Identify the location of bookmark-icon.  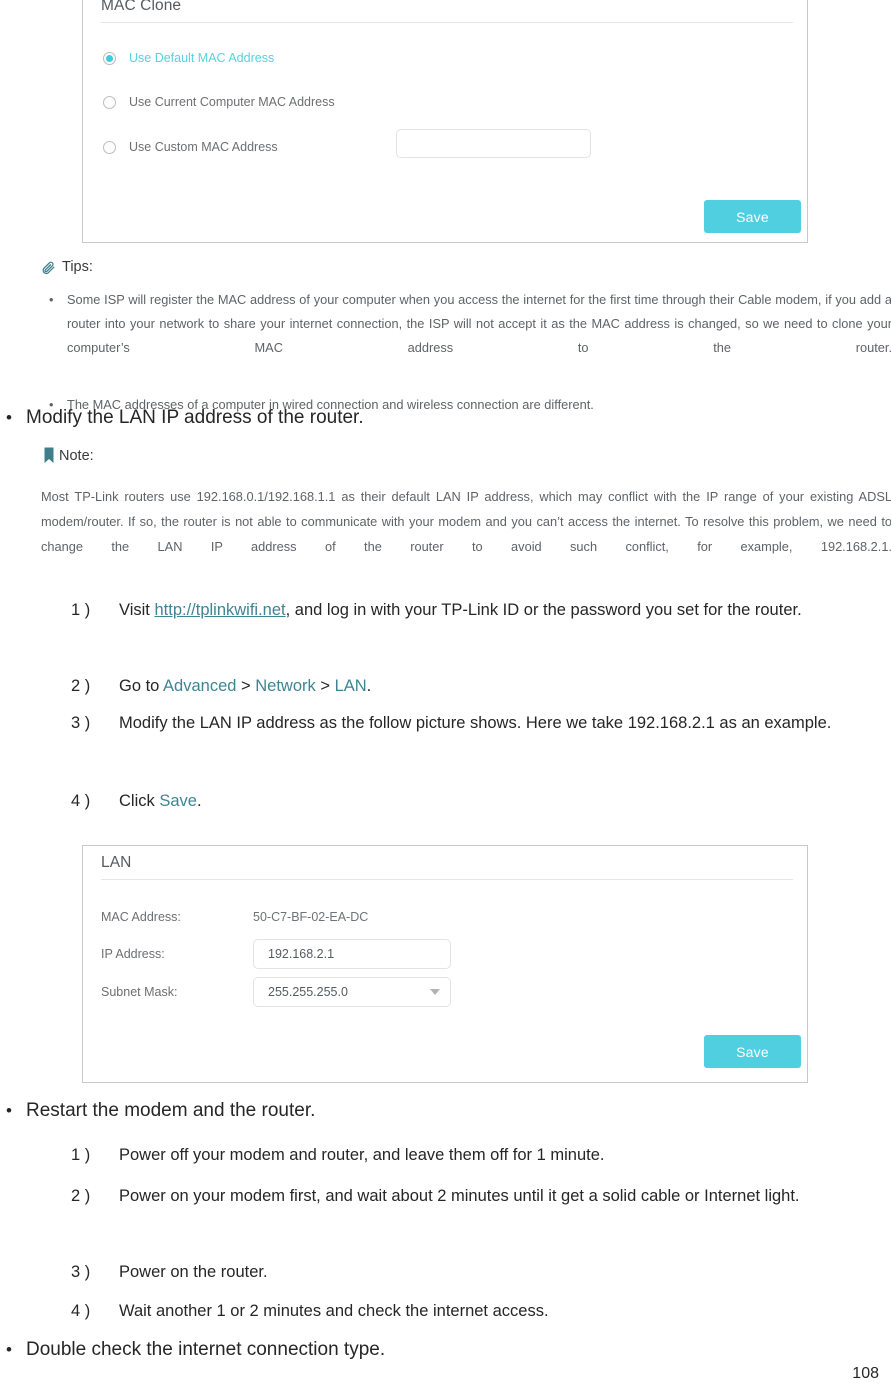
(49, 455).